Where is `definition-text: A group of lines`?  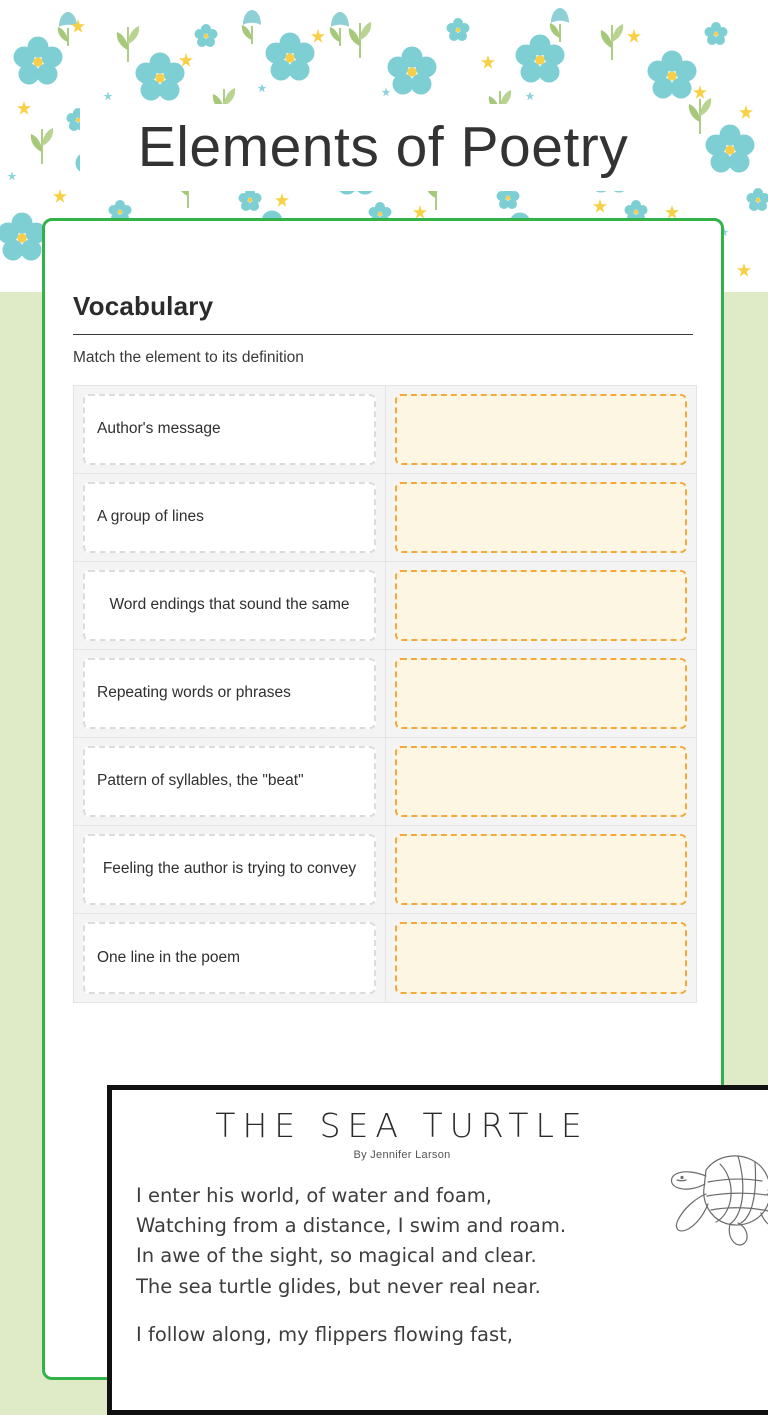
definition-text: A group of lines is located at coordinates (229, 517).